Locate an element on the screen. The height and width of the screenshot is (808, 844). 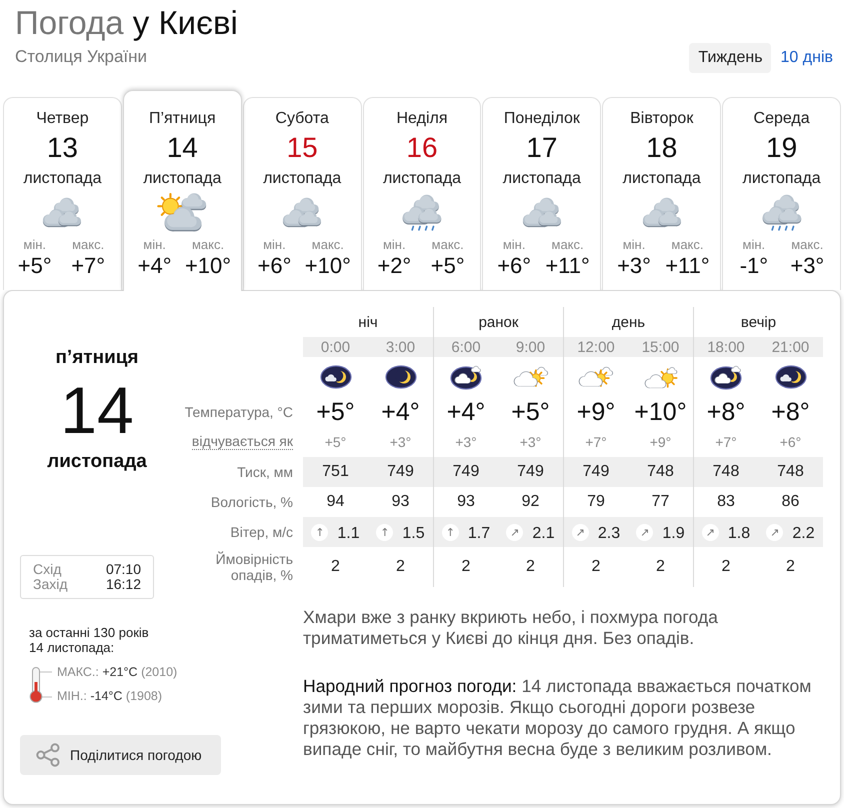
date-number: 18 is located at coordinates (662, 147).